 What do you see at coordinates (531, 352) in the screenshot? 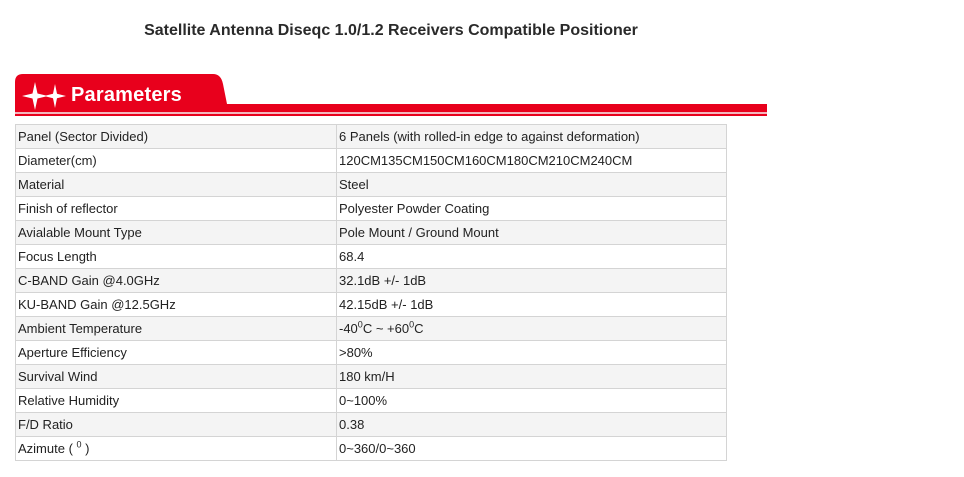
I see `param-value: >80%` at bounding box center [531, 352].